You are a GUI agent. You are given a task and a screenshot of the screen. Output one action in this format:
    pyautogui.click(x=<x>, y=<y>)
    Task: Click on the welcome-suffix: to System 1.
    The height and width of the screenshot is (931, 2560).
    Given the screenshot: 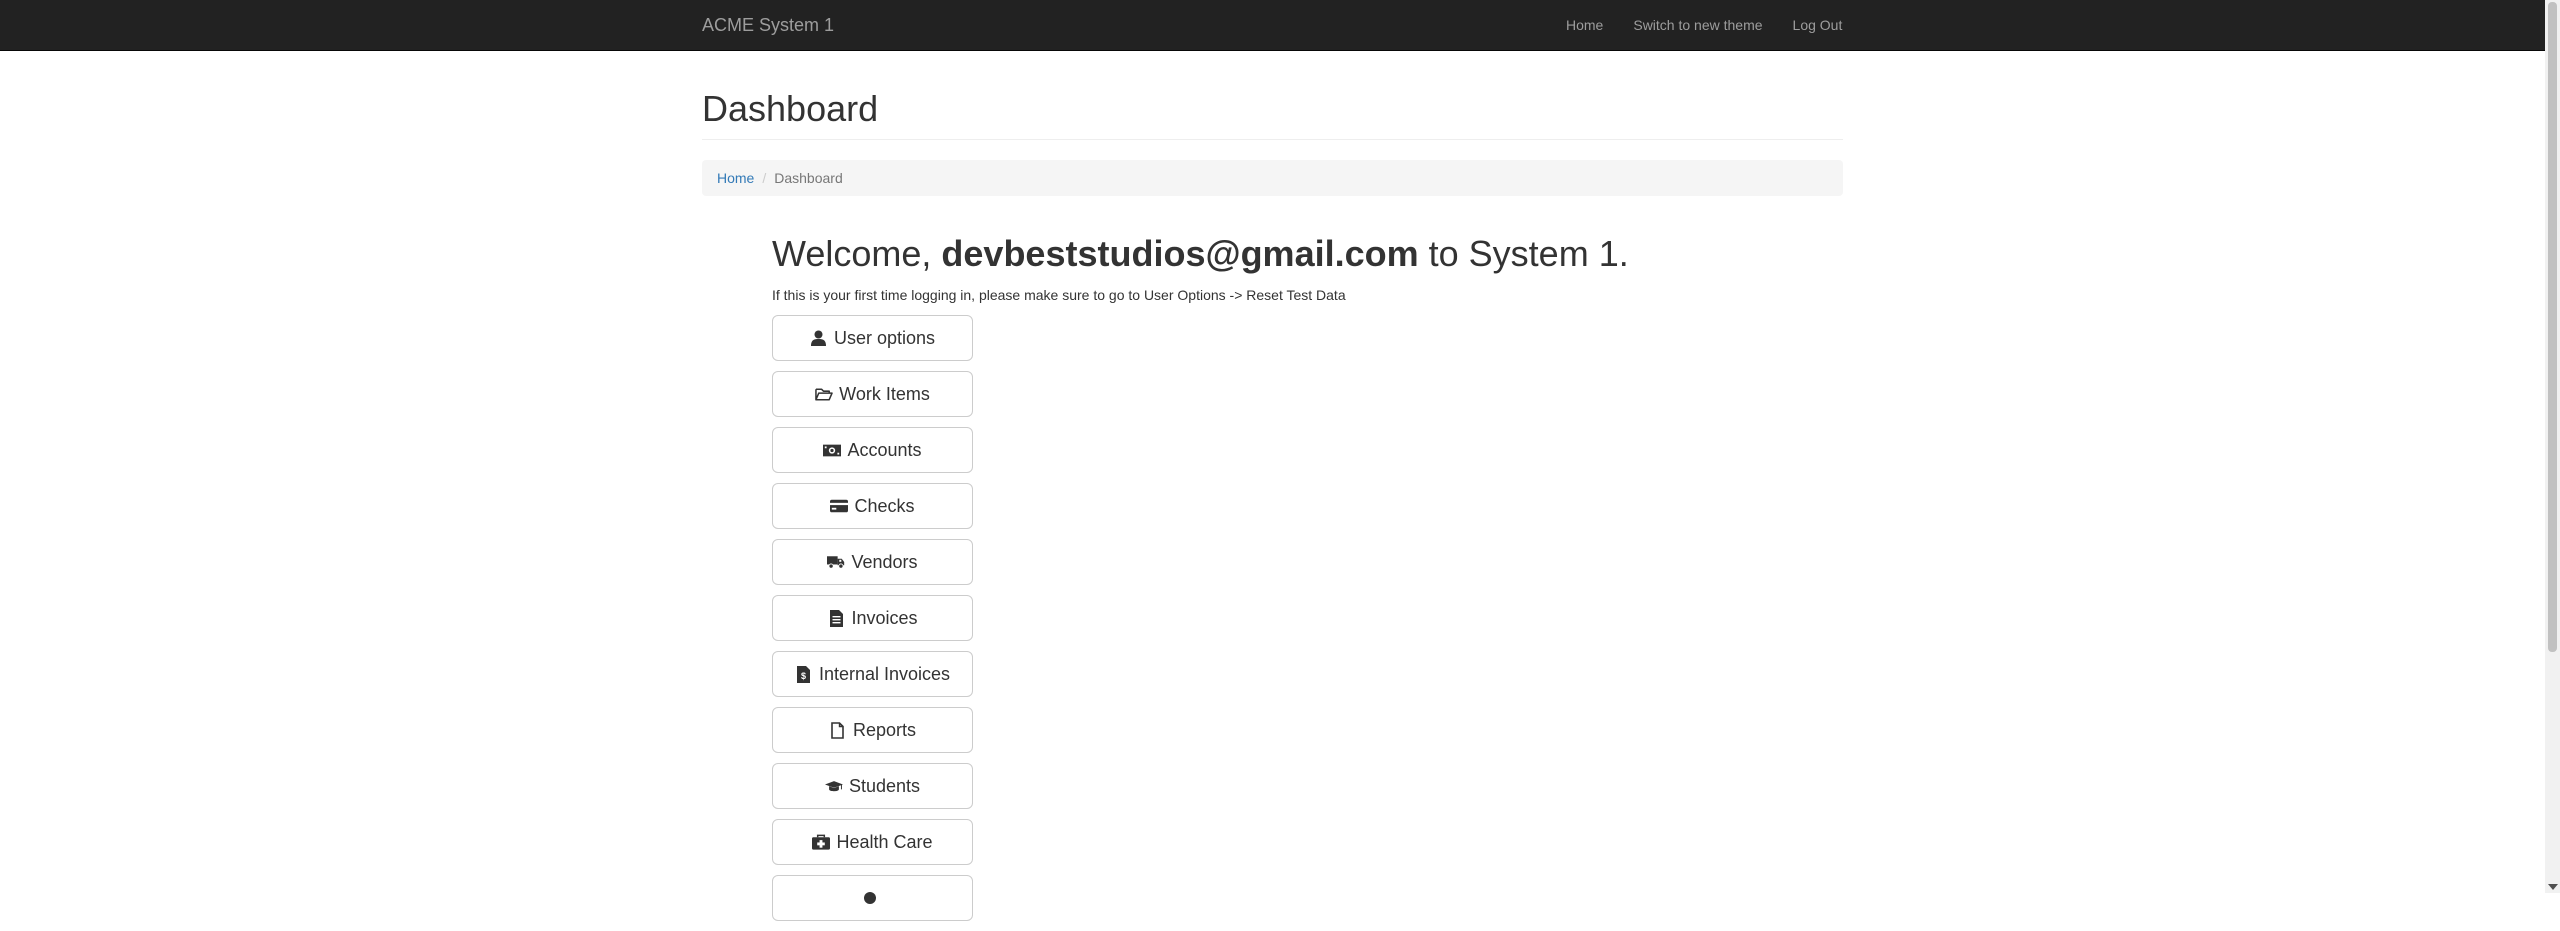 What is the action you would take?
    pyautogui.click(x=1528, y=253)
    